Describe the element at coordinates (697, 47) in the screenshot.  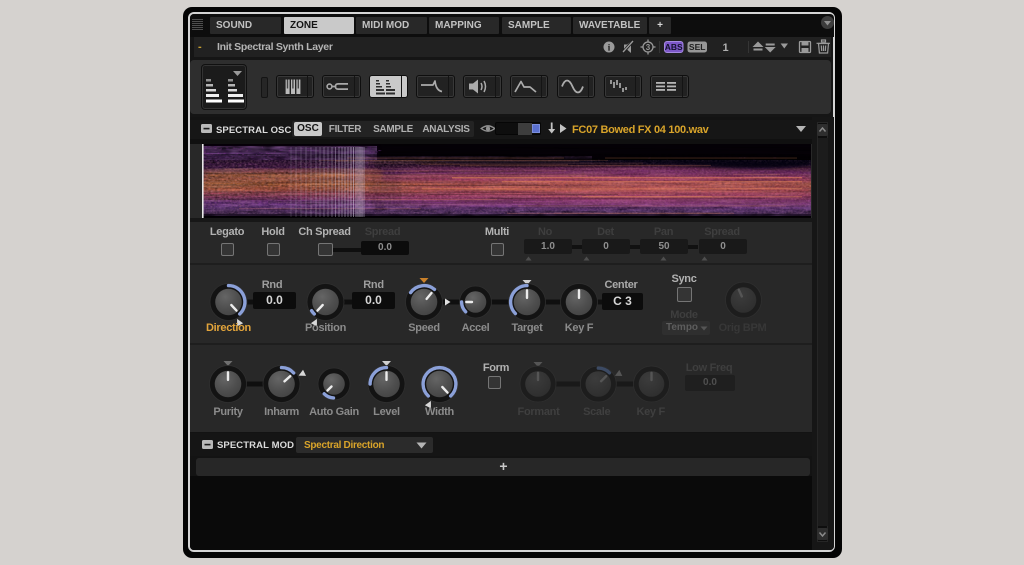
I see `svg-text: SEL` at that location.